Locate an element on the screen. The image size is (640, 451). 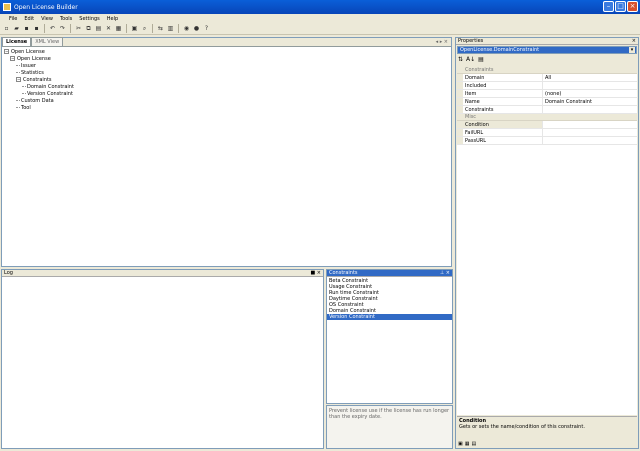
tree-node: Statistics is located at coordinates (39, 73).